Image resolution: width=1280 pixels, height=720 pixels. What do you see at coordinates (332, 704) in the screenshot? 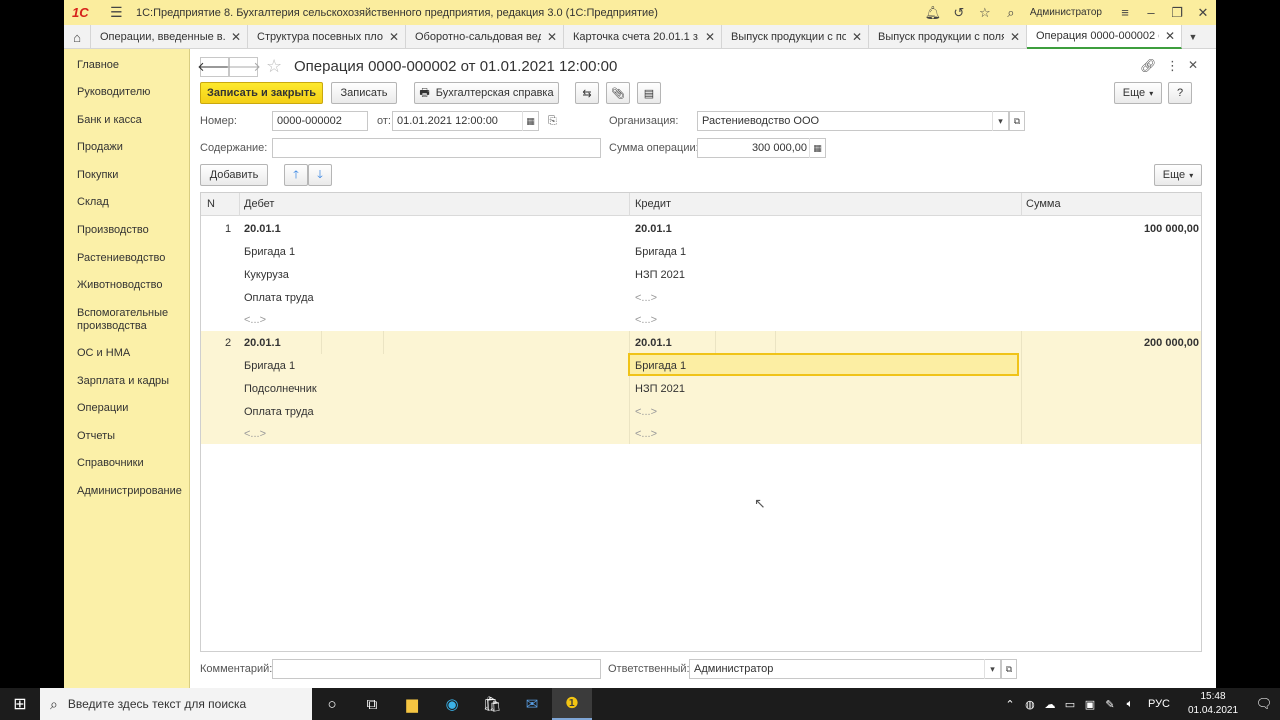
I see `cortana-icon: ○` at bounding box center [332, 704].